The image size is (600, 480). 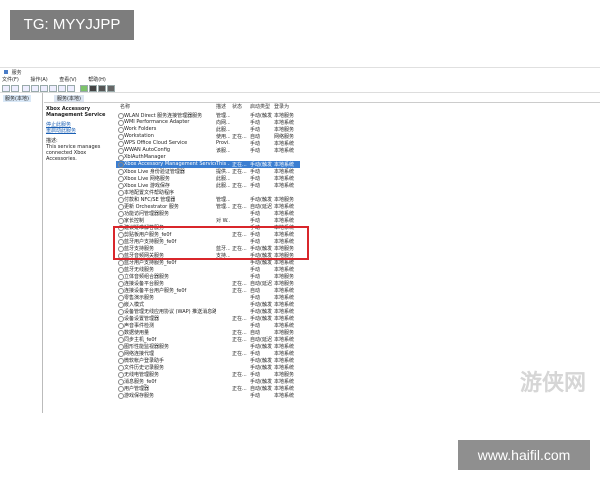 What do you see at coordinates (208, 136) in the screenshot?
I see `table-row: Workstation 使用... 正在... 自动 网络服务` at bounding box center [208, 136].